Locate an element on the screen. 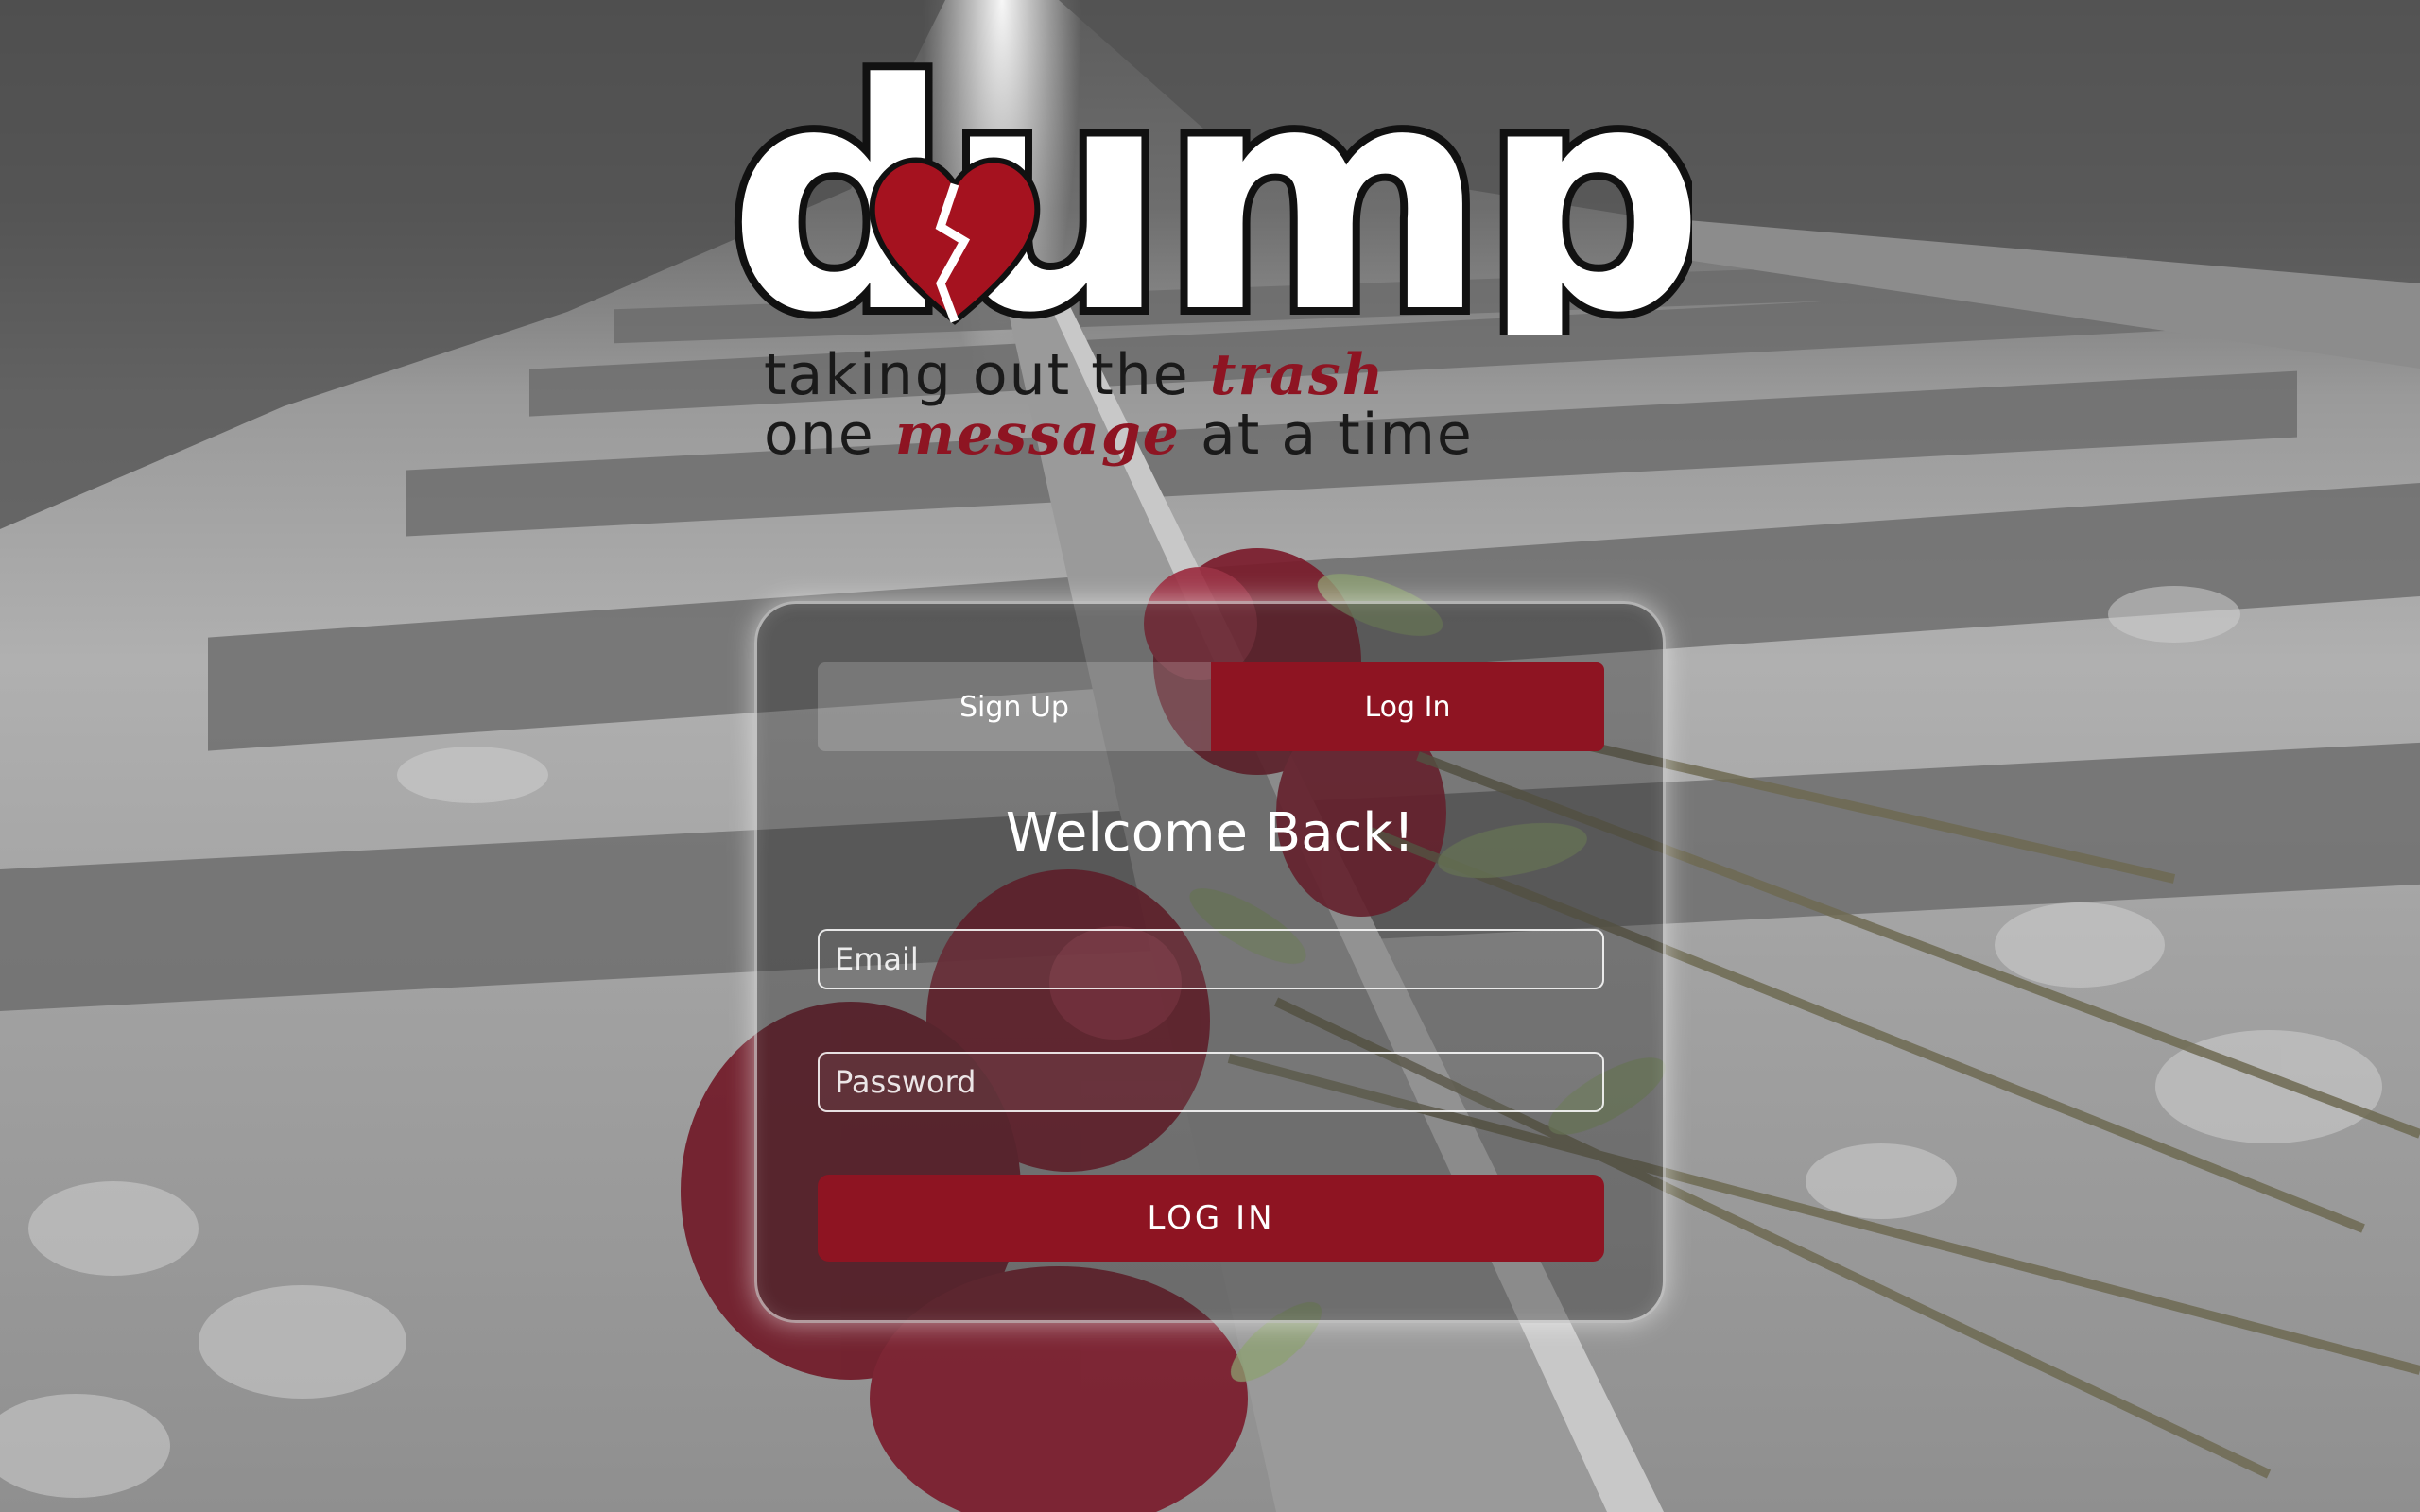 This screenshot has width=2420, height=1512. tagline-line-1: taking out the trash is located at coordinates (1189, 375).